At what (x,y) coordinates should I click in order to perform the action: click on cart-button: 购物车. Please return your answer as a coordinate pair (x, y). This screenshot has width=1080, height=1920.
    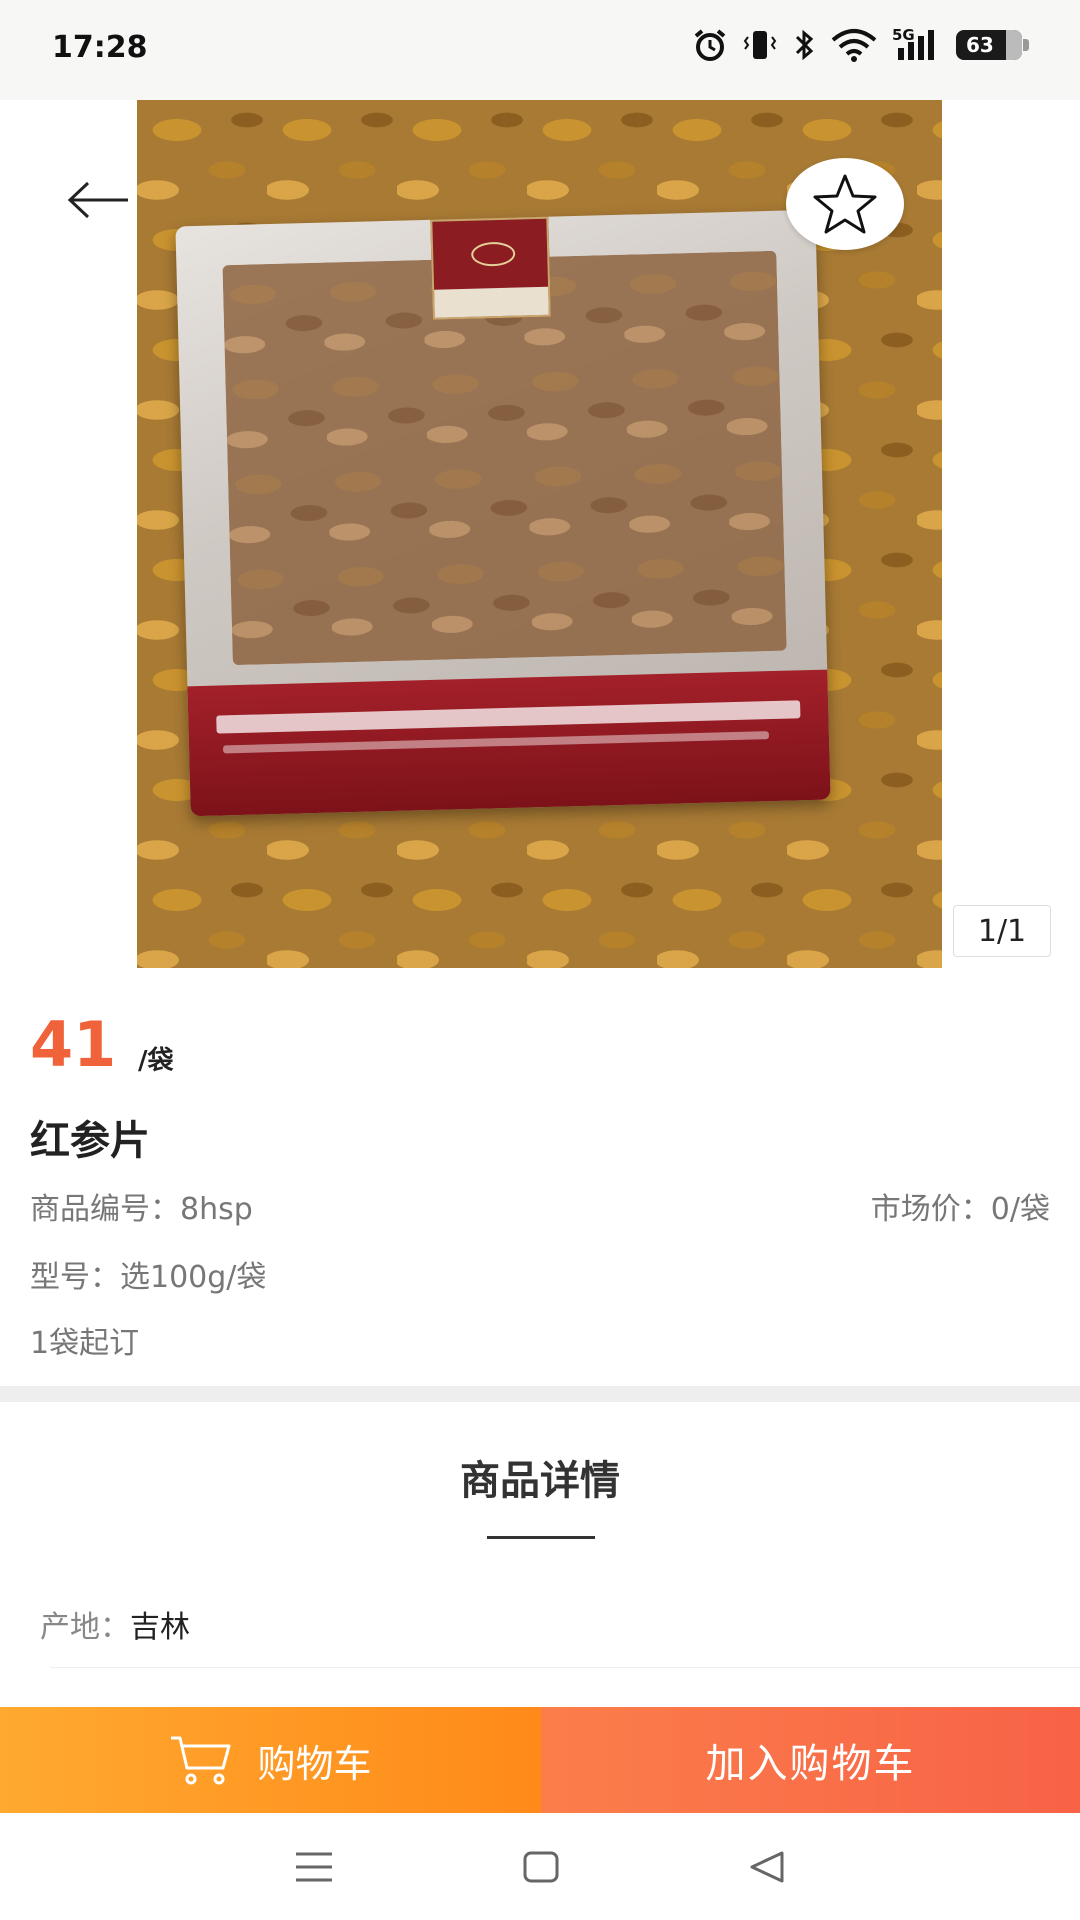
    Looking at the image, I should click on (270, 1760).